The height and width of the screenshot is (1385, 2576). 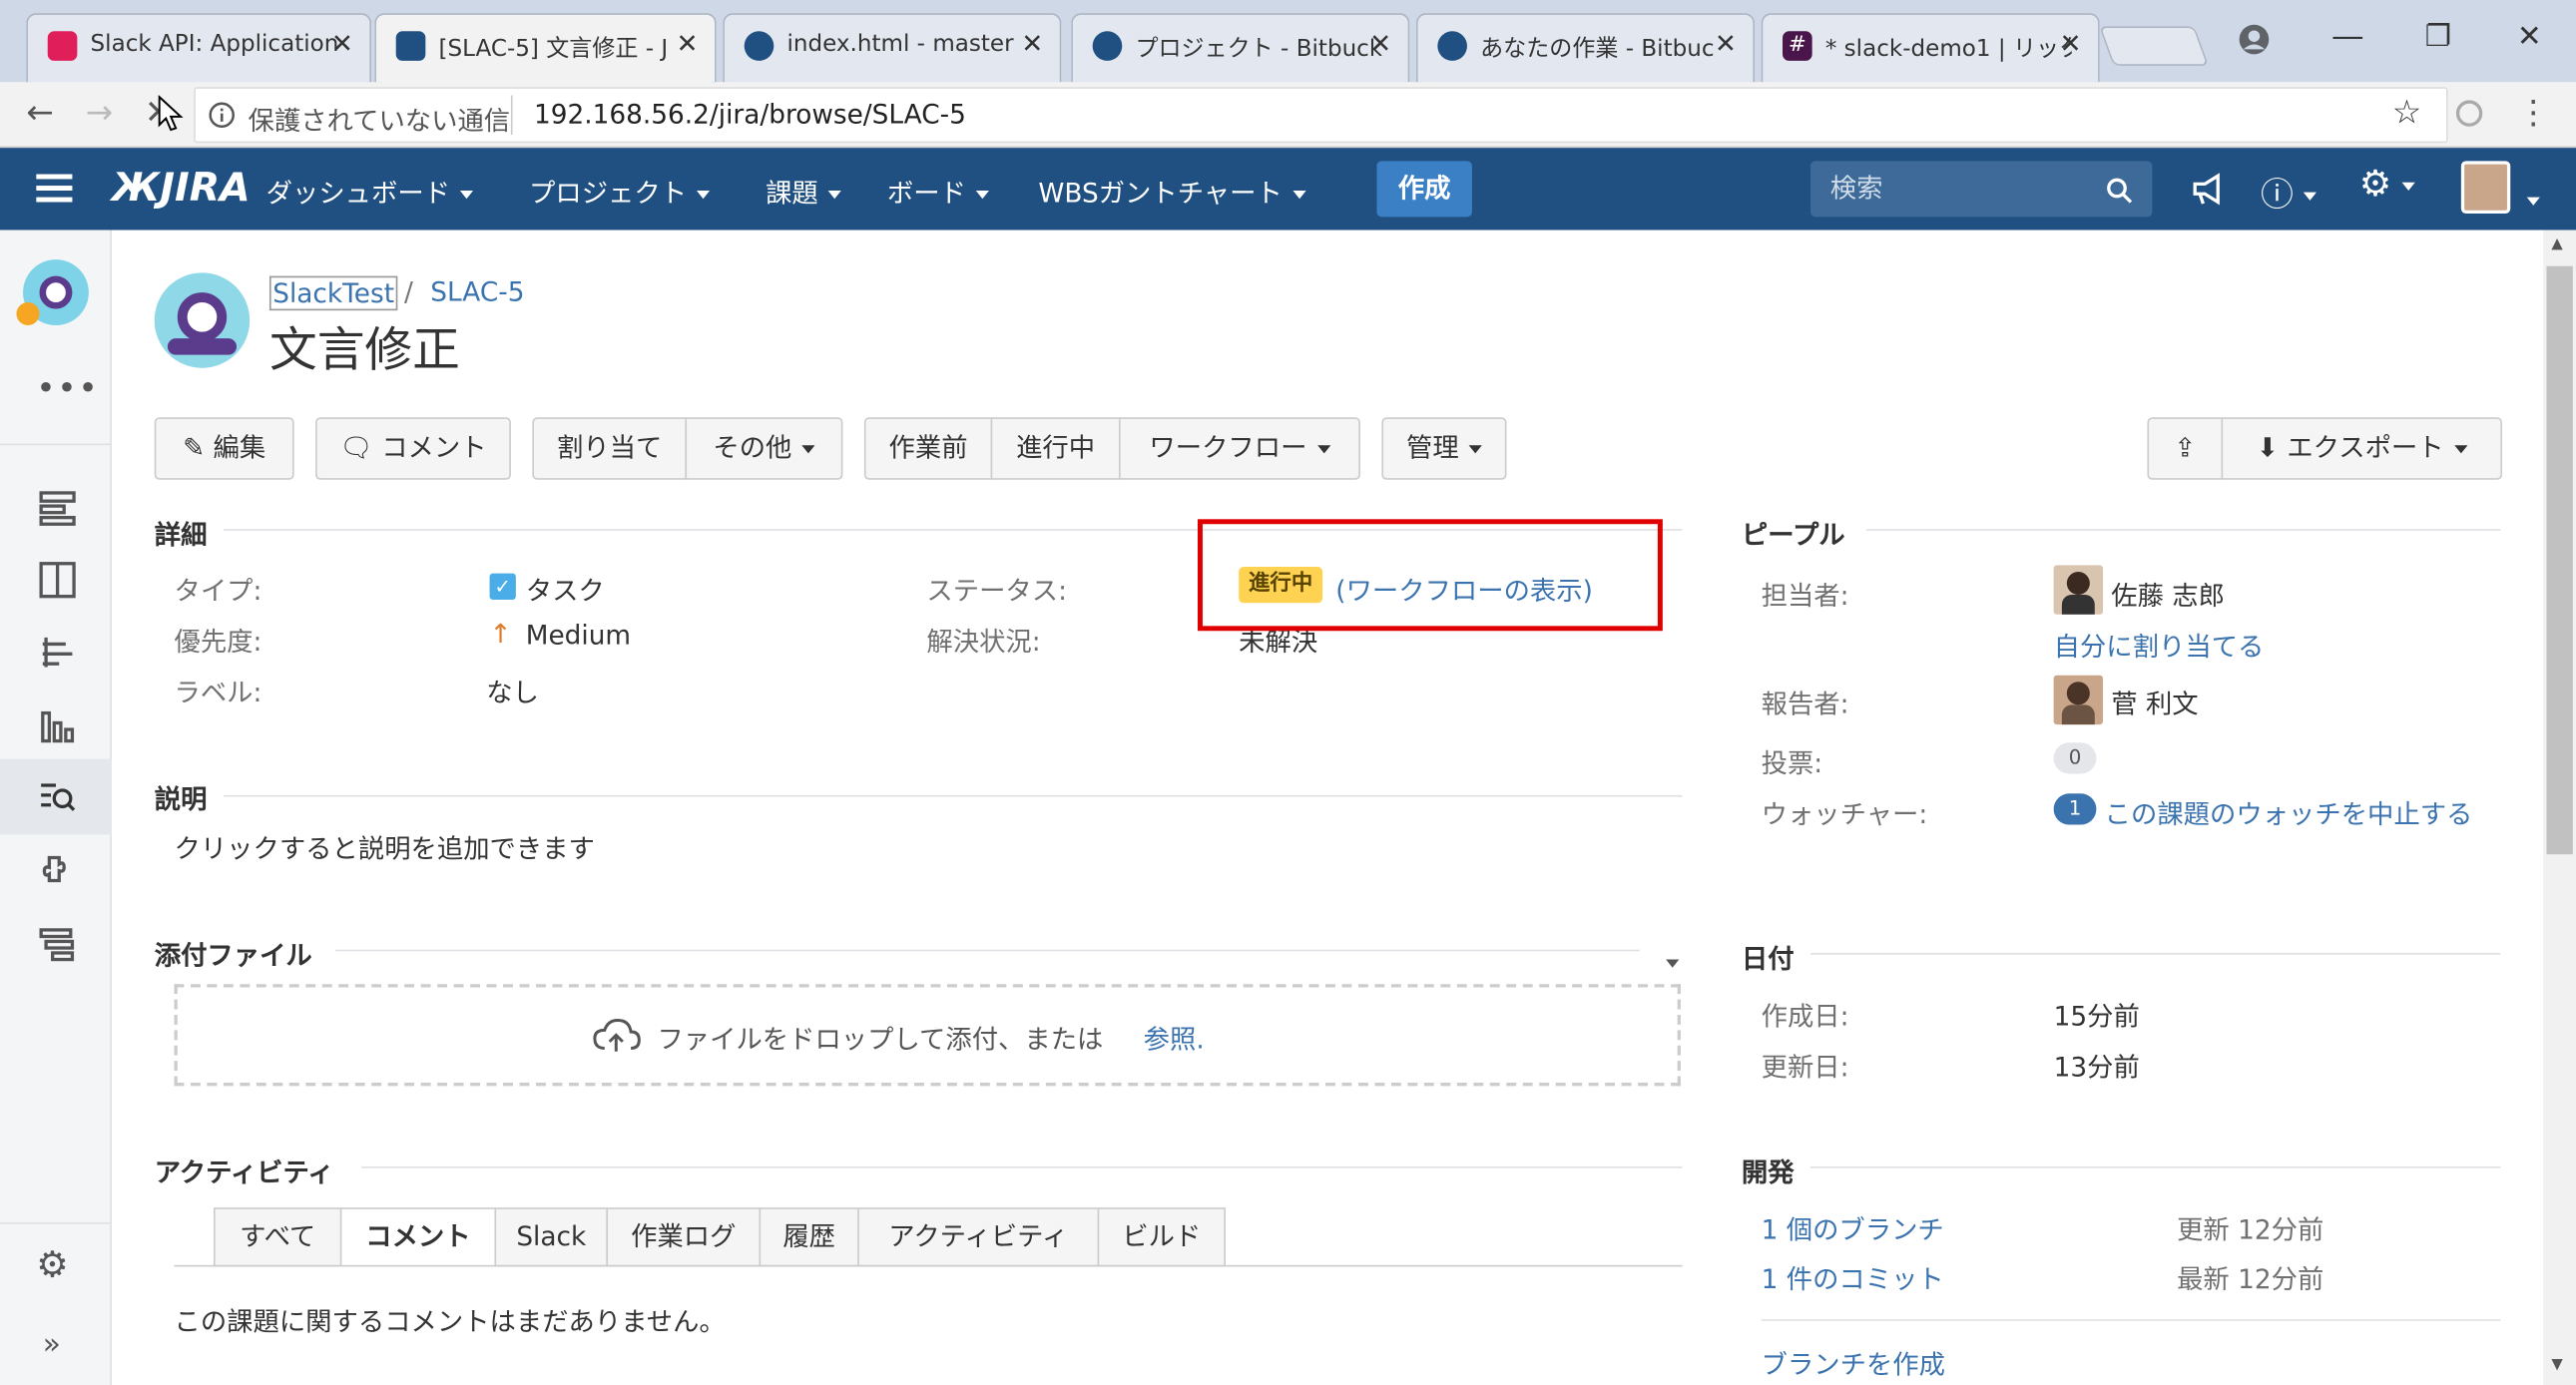 What do you see at coordinates (2347, 37) in the screenshot?
I see `minimize-icon: ―` at bounding box center [2347, 37].